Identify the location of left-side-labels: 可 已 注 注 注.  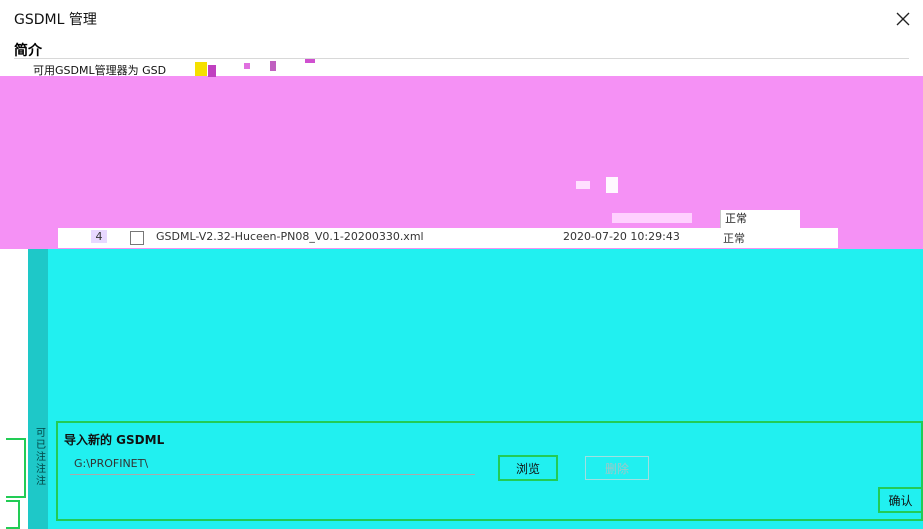
(45, 478).